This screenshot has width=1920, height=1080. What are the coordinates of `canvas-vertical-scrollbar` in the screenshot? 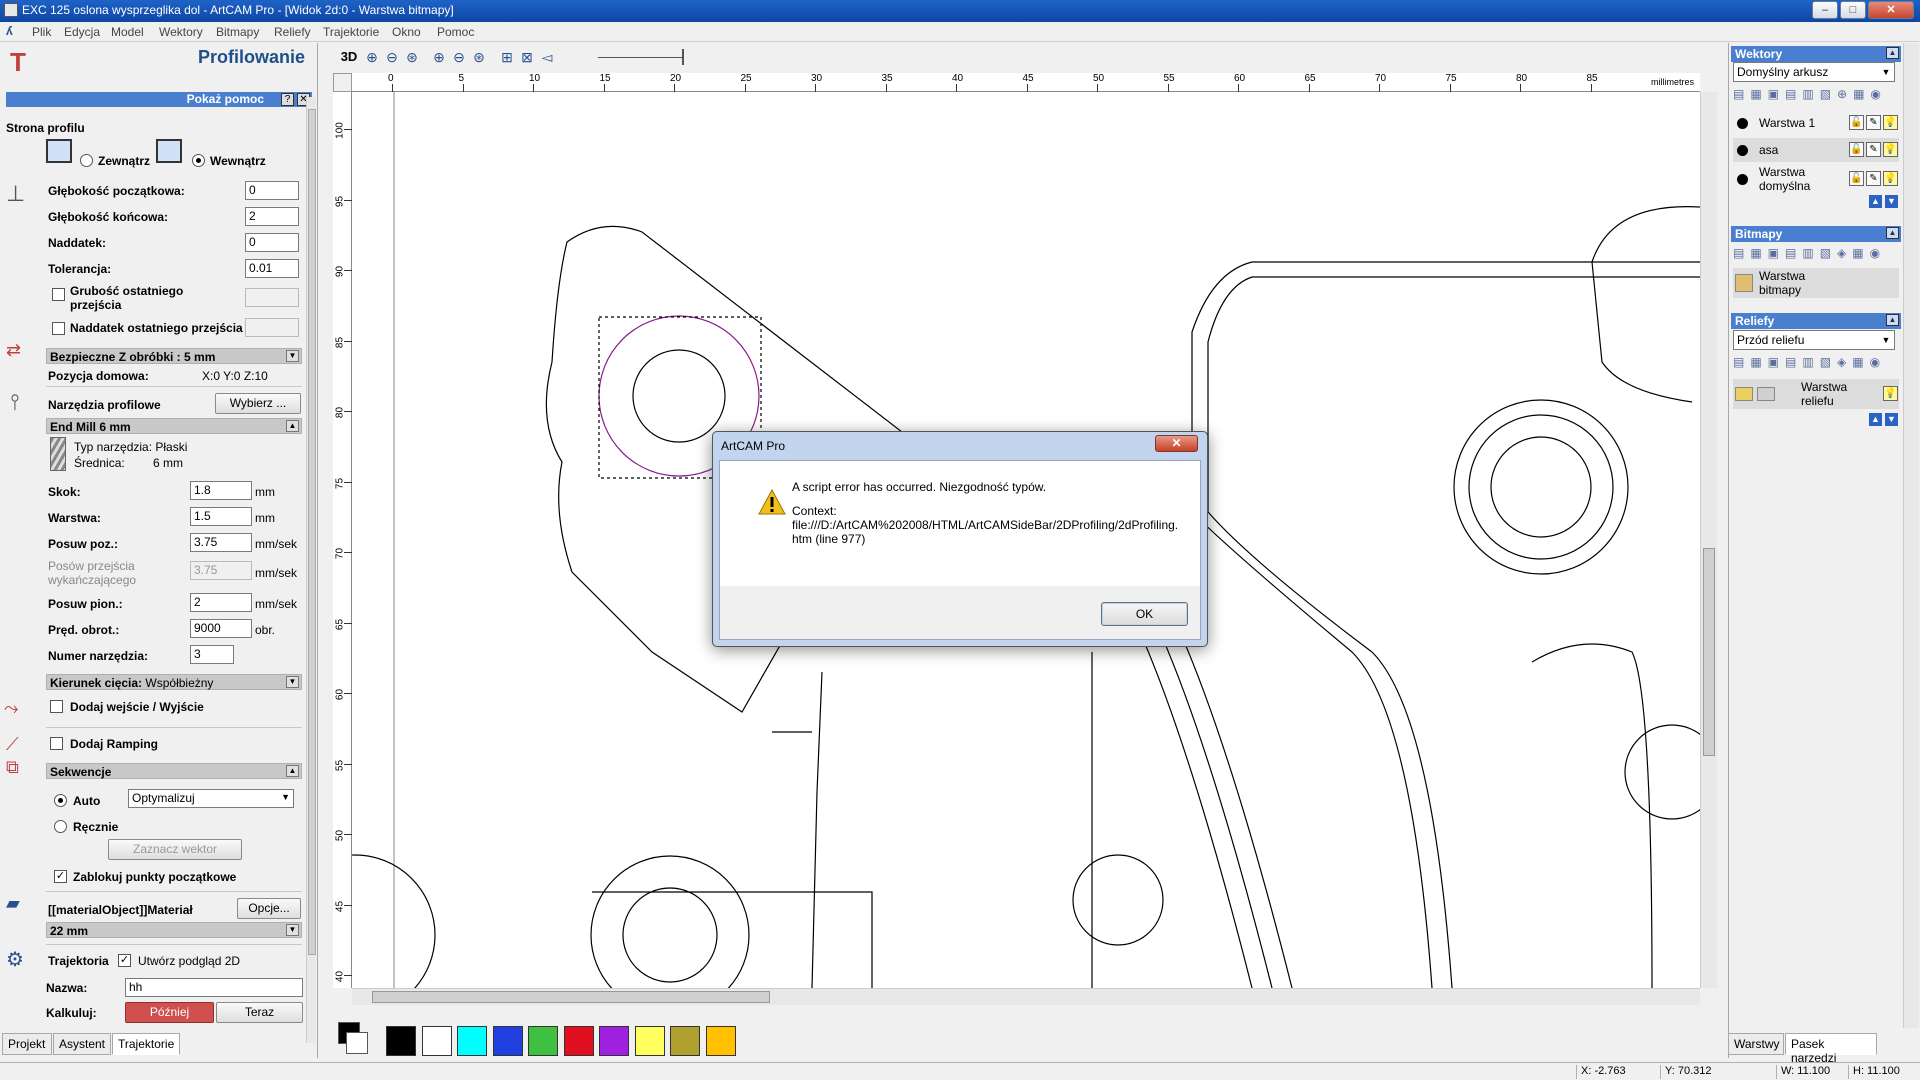 It's located at (1708, 540).